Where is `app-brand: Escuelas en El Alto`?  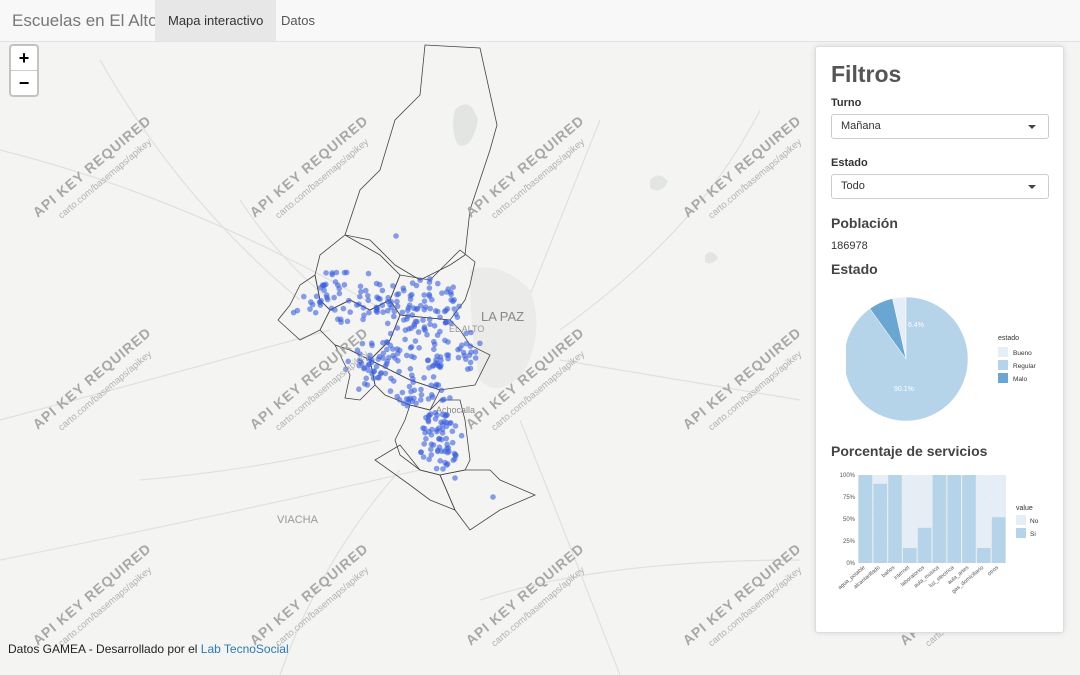
app-brand: Escuelas en El Alto is located at coordinates (85, 21).